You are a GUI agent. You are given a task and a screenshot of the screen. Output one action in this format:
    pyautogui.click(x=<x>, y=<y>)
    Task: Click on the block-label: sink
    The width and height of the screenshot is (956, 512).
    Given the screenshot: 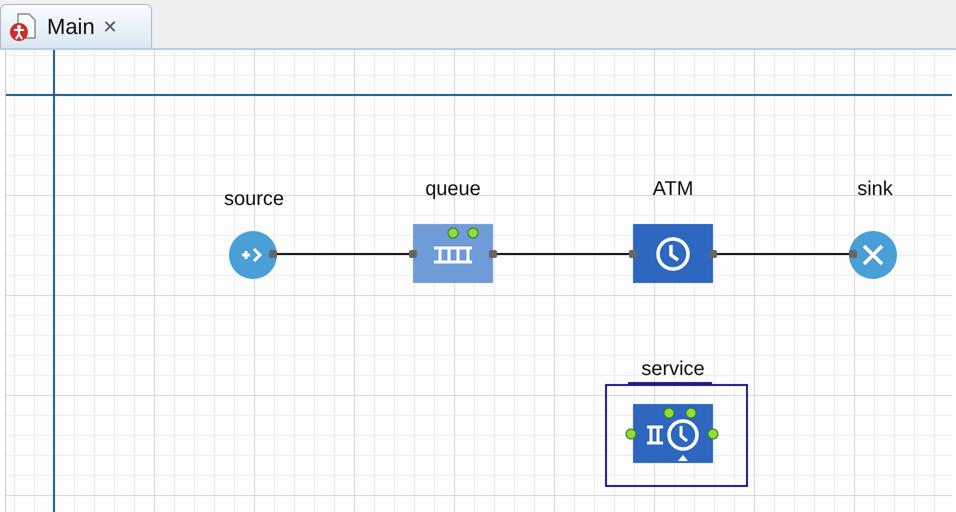 What is the action you would take?
    pyautogui.click(x=875, y=189)
    